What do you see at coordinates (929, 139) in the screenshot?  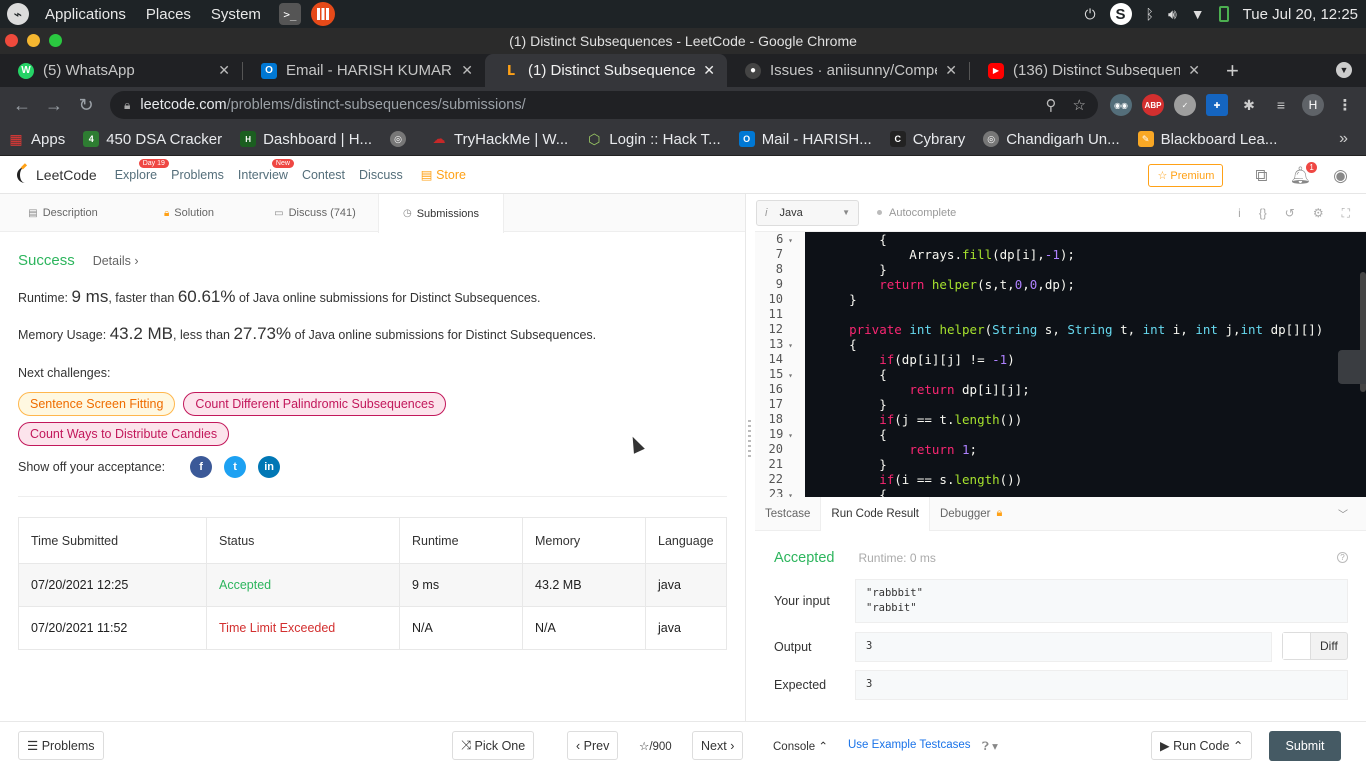 I see `bookmark-cybrary: C Cybrary` at bounding box center [929, 139].